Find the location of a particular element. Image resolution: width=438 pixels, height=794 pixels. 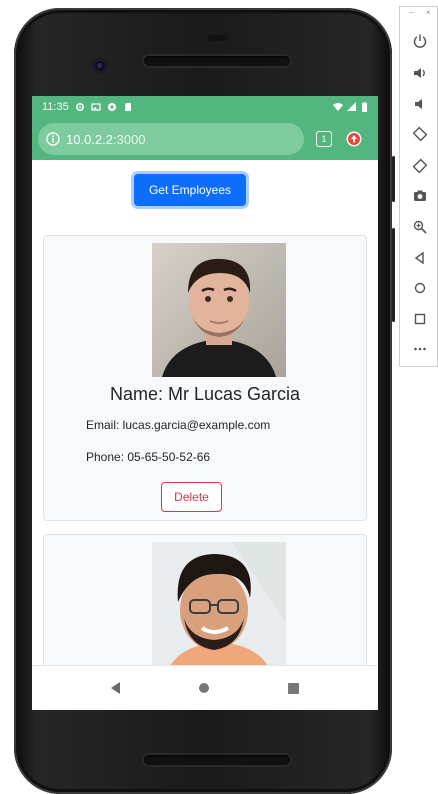

bottom-speaker is located at coordinates (217, 760).